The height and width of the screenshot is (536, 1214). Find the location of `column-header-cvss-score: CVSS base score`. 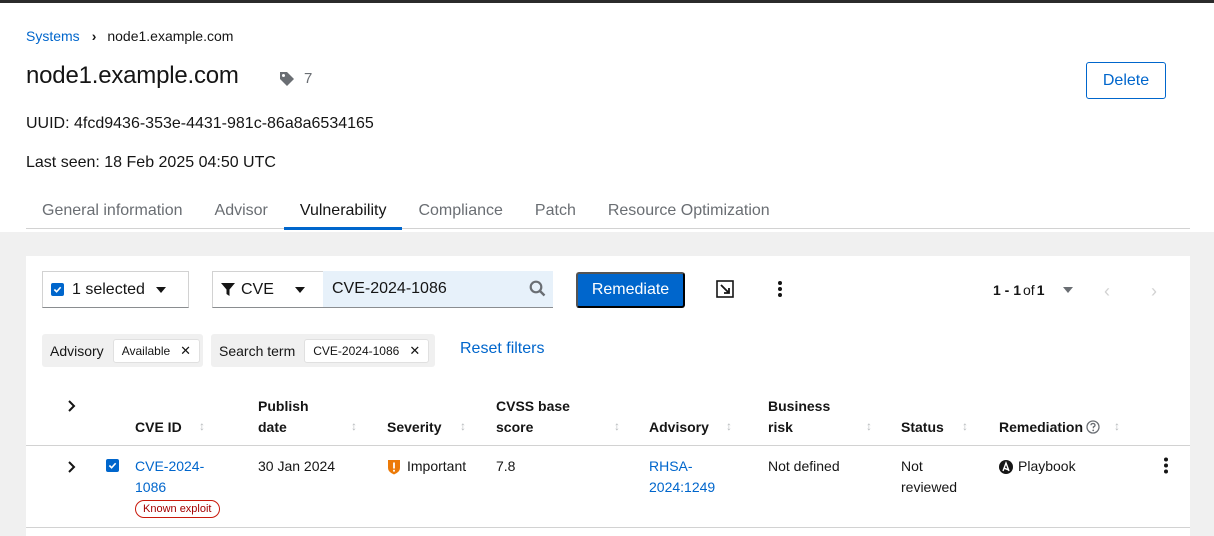

column-header-cvss-score: CVSS base score is located at coordinates (533, 417).